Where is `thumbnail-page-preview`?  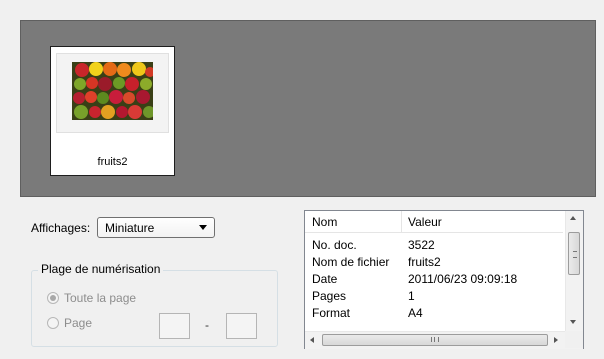 thumbnail-page-preview is located at coordinates (112, 93).